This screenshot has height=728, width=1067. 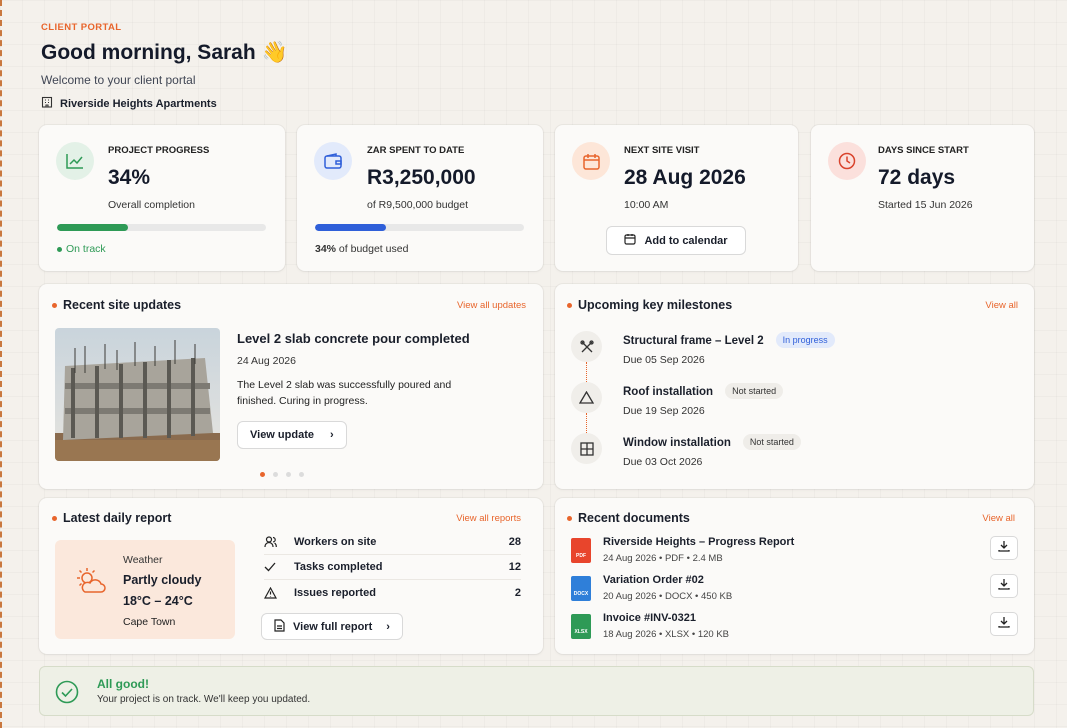 What do you see at coordinates (514, 542) in the screenshot?
I see `report-row-value: 28` at bounding box center [514, 542].